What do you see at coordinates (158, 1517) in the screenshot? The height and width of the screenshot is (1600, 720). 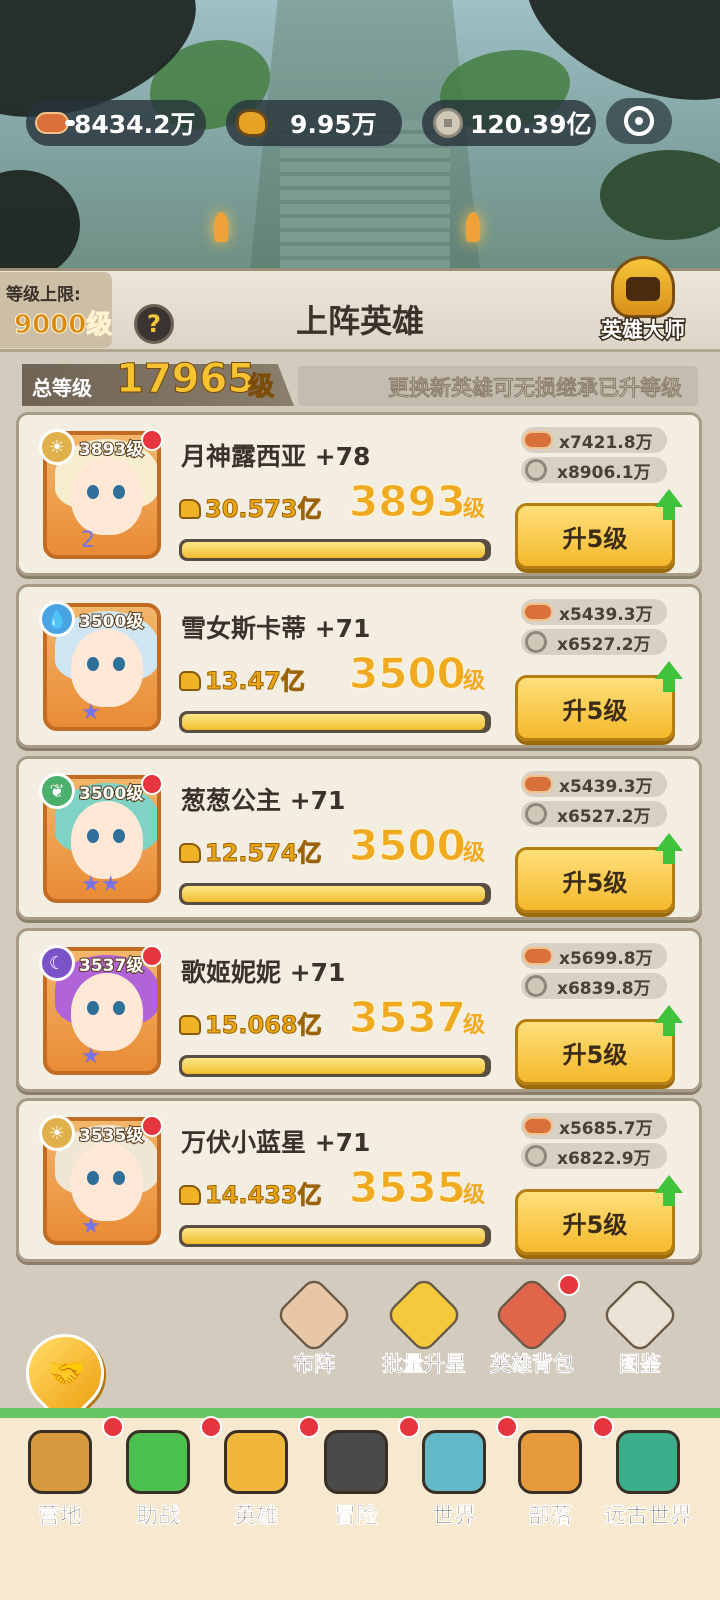 I see `nav-label: 助战` at bounding box center [158, 1517].